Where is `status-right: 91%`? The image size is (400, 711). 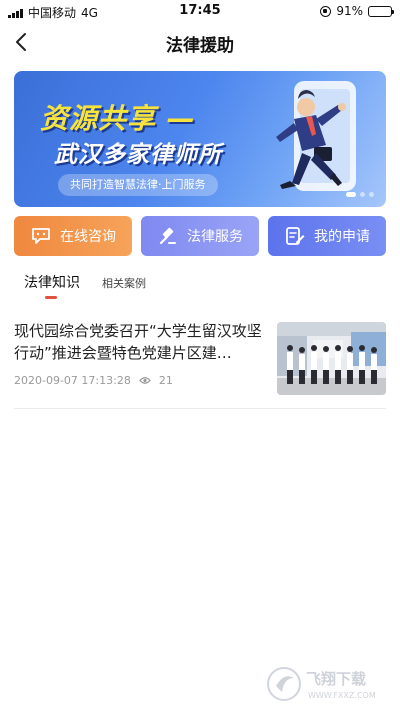 status-right: 91% is located at coordinates (357, 11).